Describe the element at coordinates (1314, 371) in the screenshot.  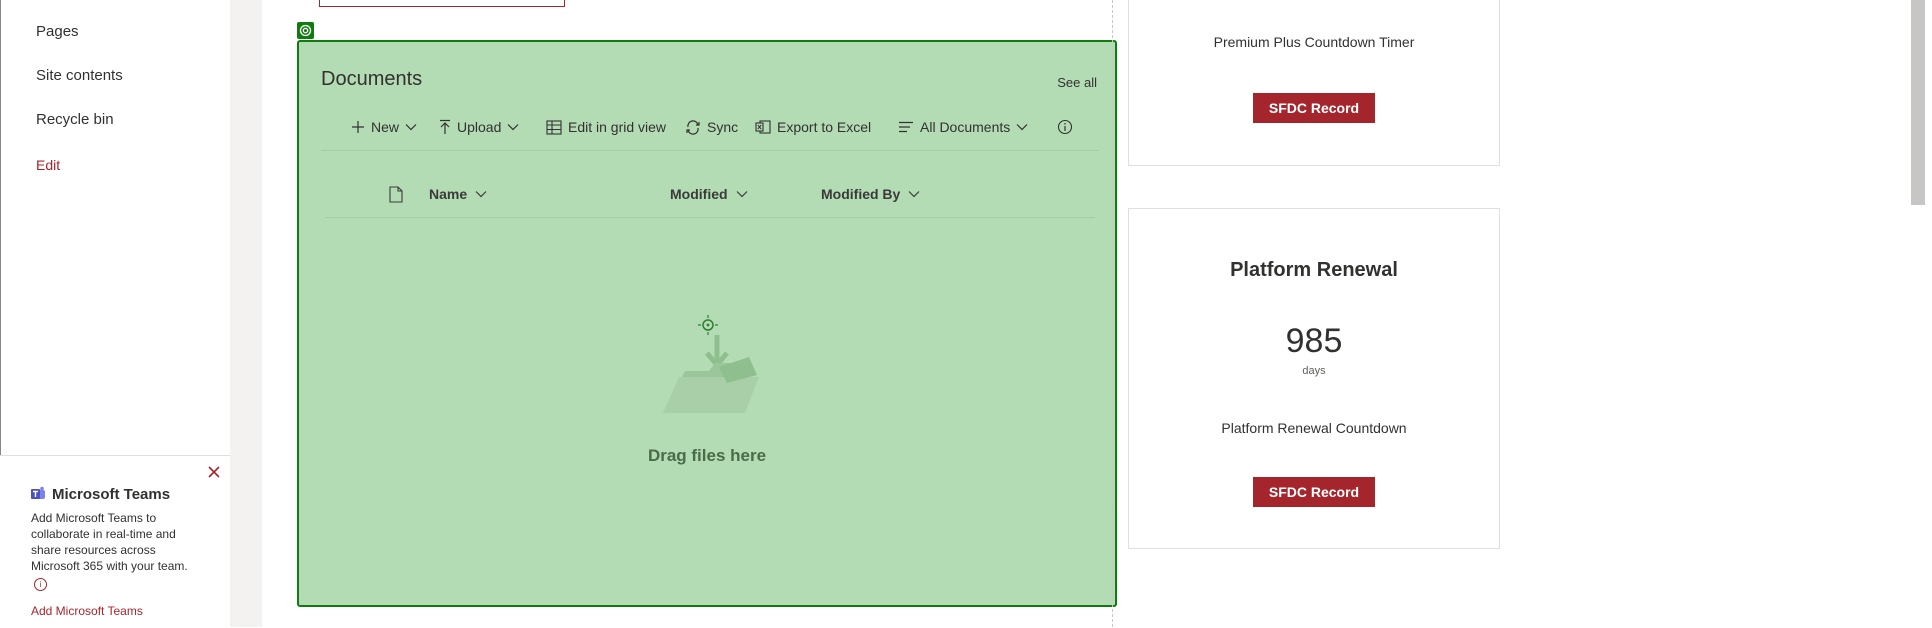
I see `countdown-unit: days` at that location.